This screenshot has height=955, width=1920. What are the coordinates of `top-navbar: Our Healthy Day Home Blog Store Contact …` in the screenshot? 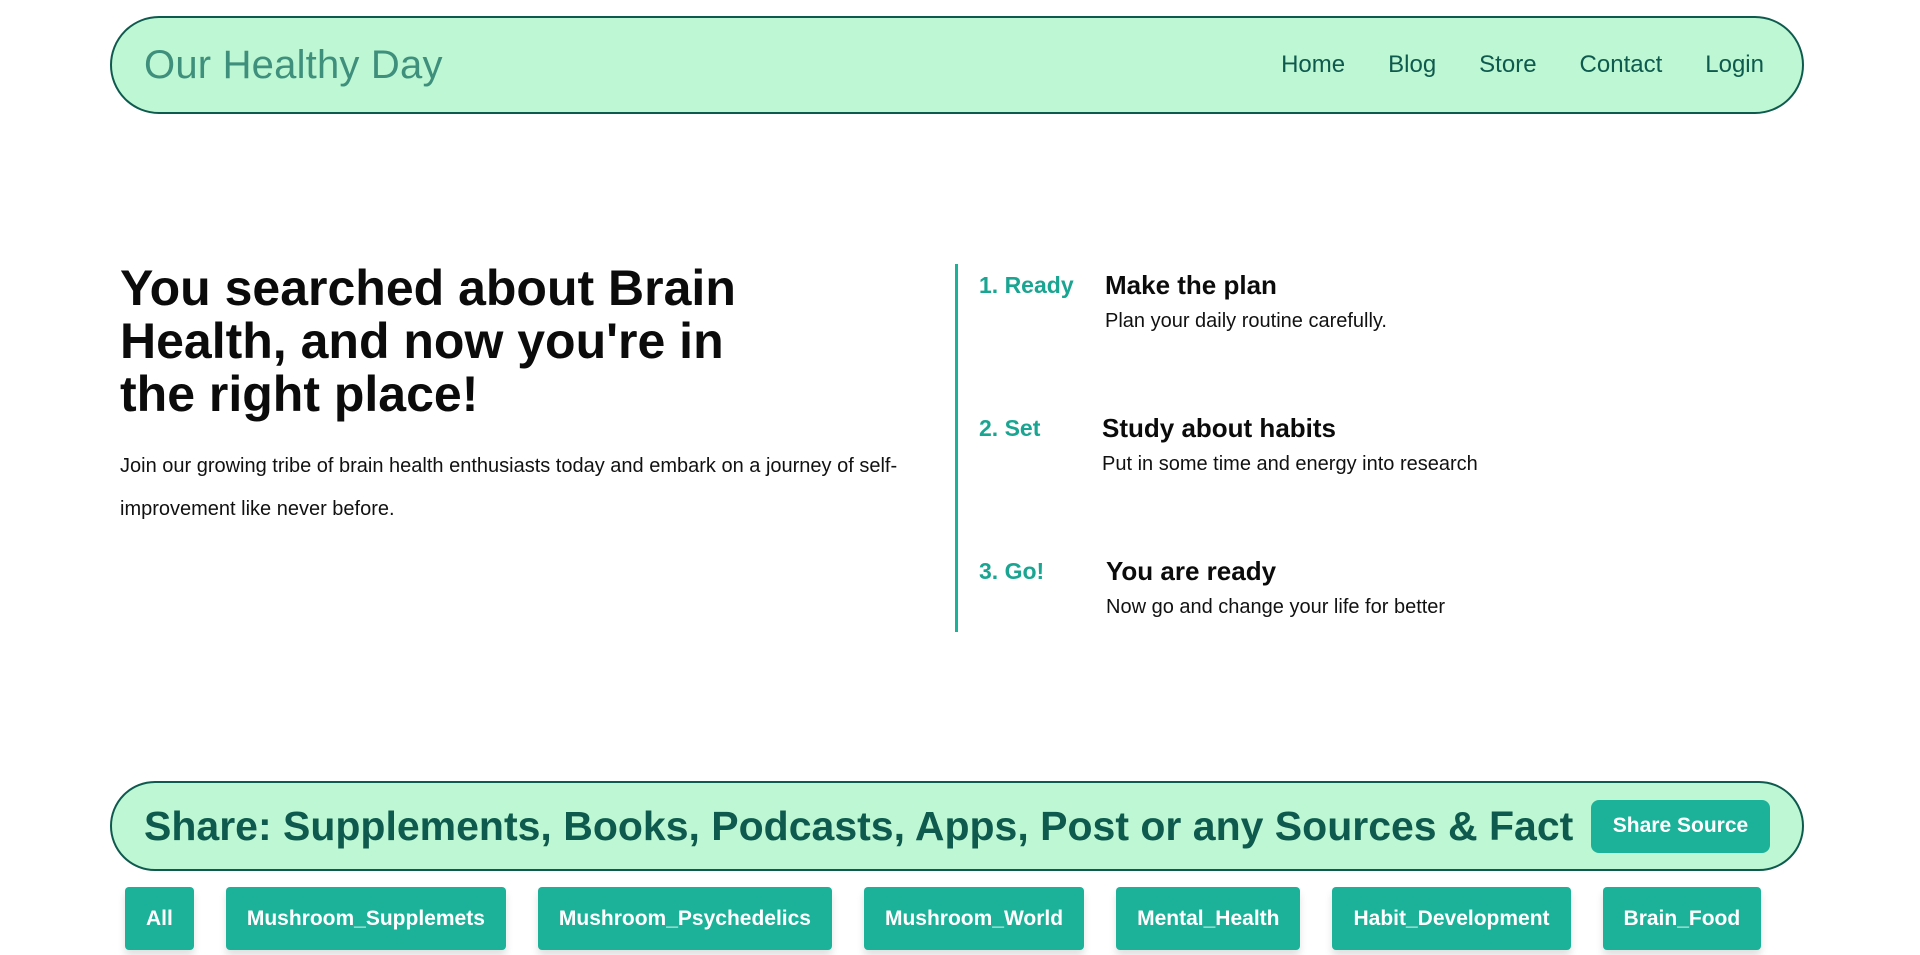 It's located at (957, 65).